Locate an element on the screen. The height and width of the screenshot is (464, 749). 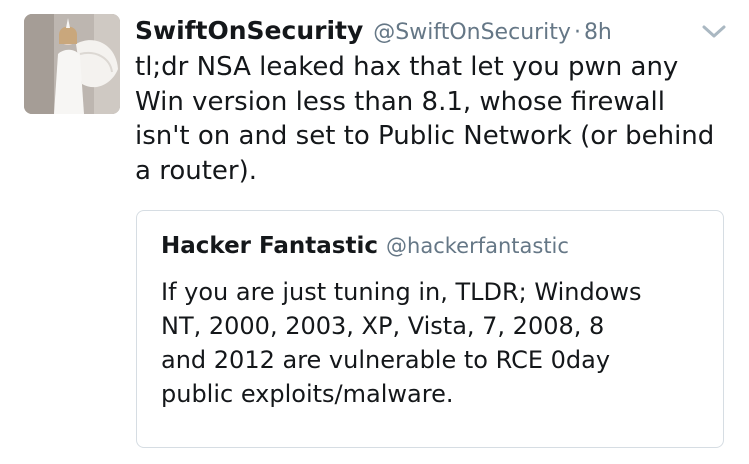
tweet-header: SwiftOnSecurity @SwiftOnSecurity · 8h is located at coordinates (373, 31).